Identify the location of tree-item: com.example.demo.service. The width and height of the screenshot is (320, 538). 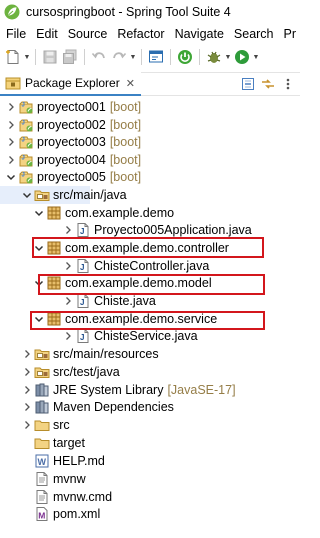
(150, 319).